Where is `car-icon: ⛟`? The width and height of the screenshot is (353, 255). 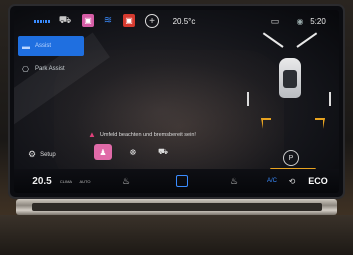
car-icon: ⛟ is located at coordinates (65, 21).